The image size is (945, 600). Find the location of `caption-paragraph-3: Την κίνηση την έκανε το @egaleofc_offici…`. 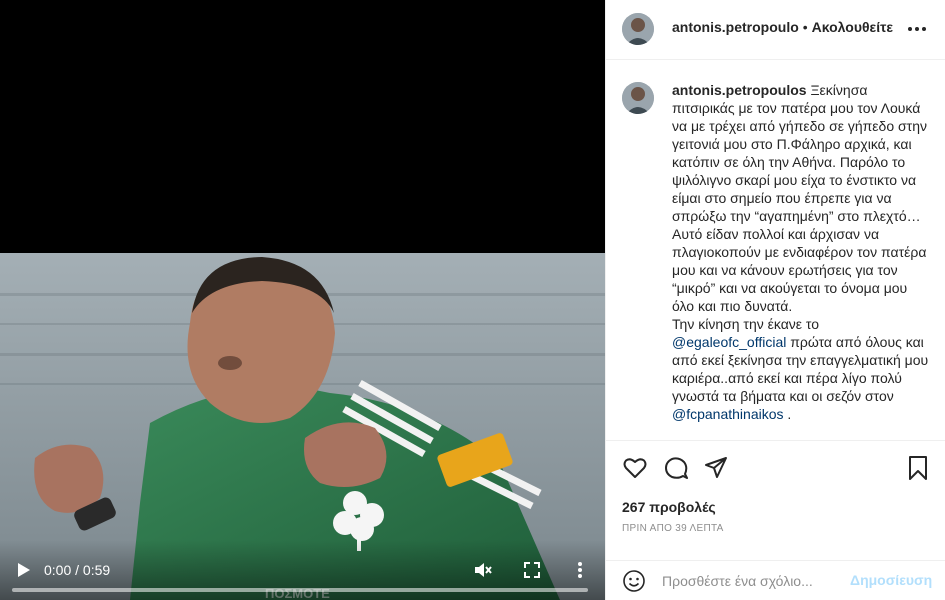

caption-paragraph-3: Την κίνηση την έκανε το @egaleofc_offici… is located at coordinates (801, 369).